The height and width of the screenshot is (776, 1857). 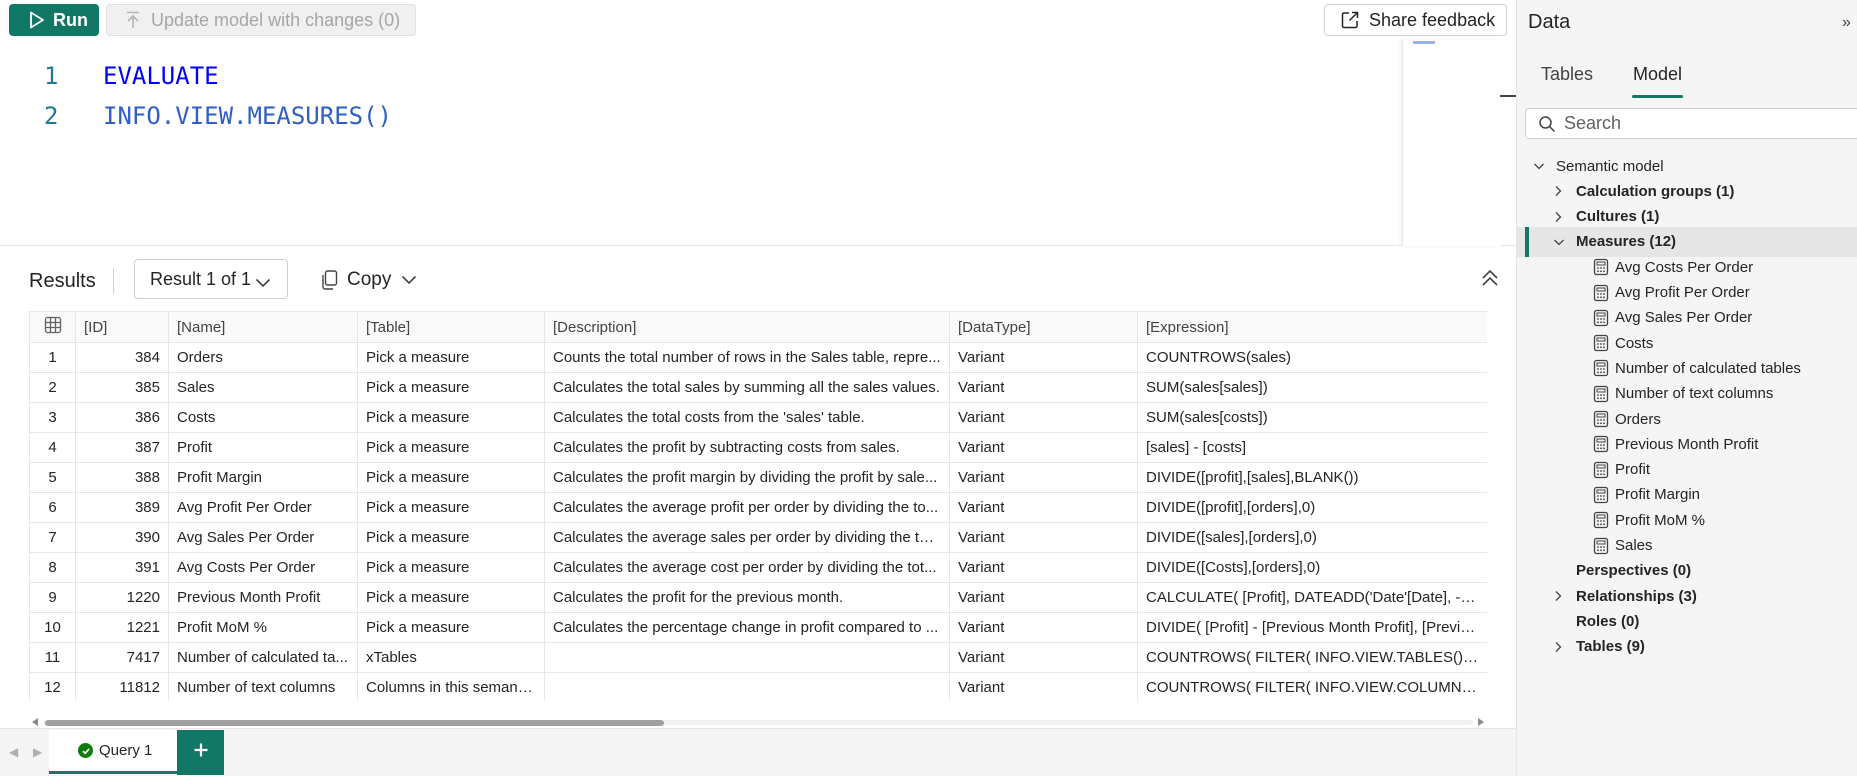 I want to click on collapse-pane-icon: », so click(x=1846, y=23).